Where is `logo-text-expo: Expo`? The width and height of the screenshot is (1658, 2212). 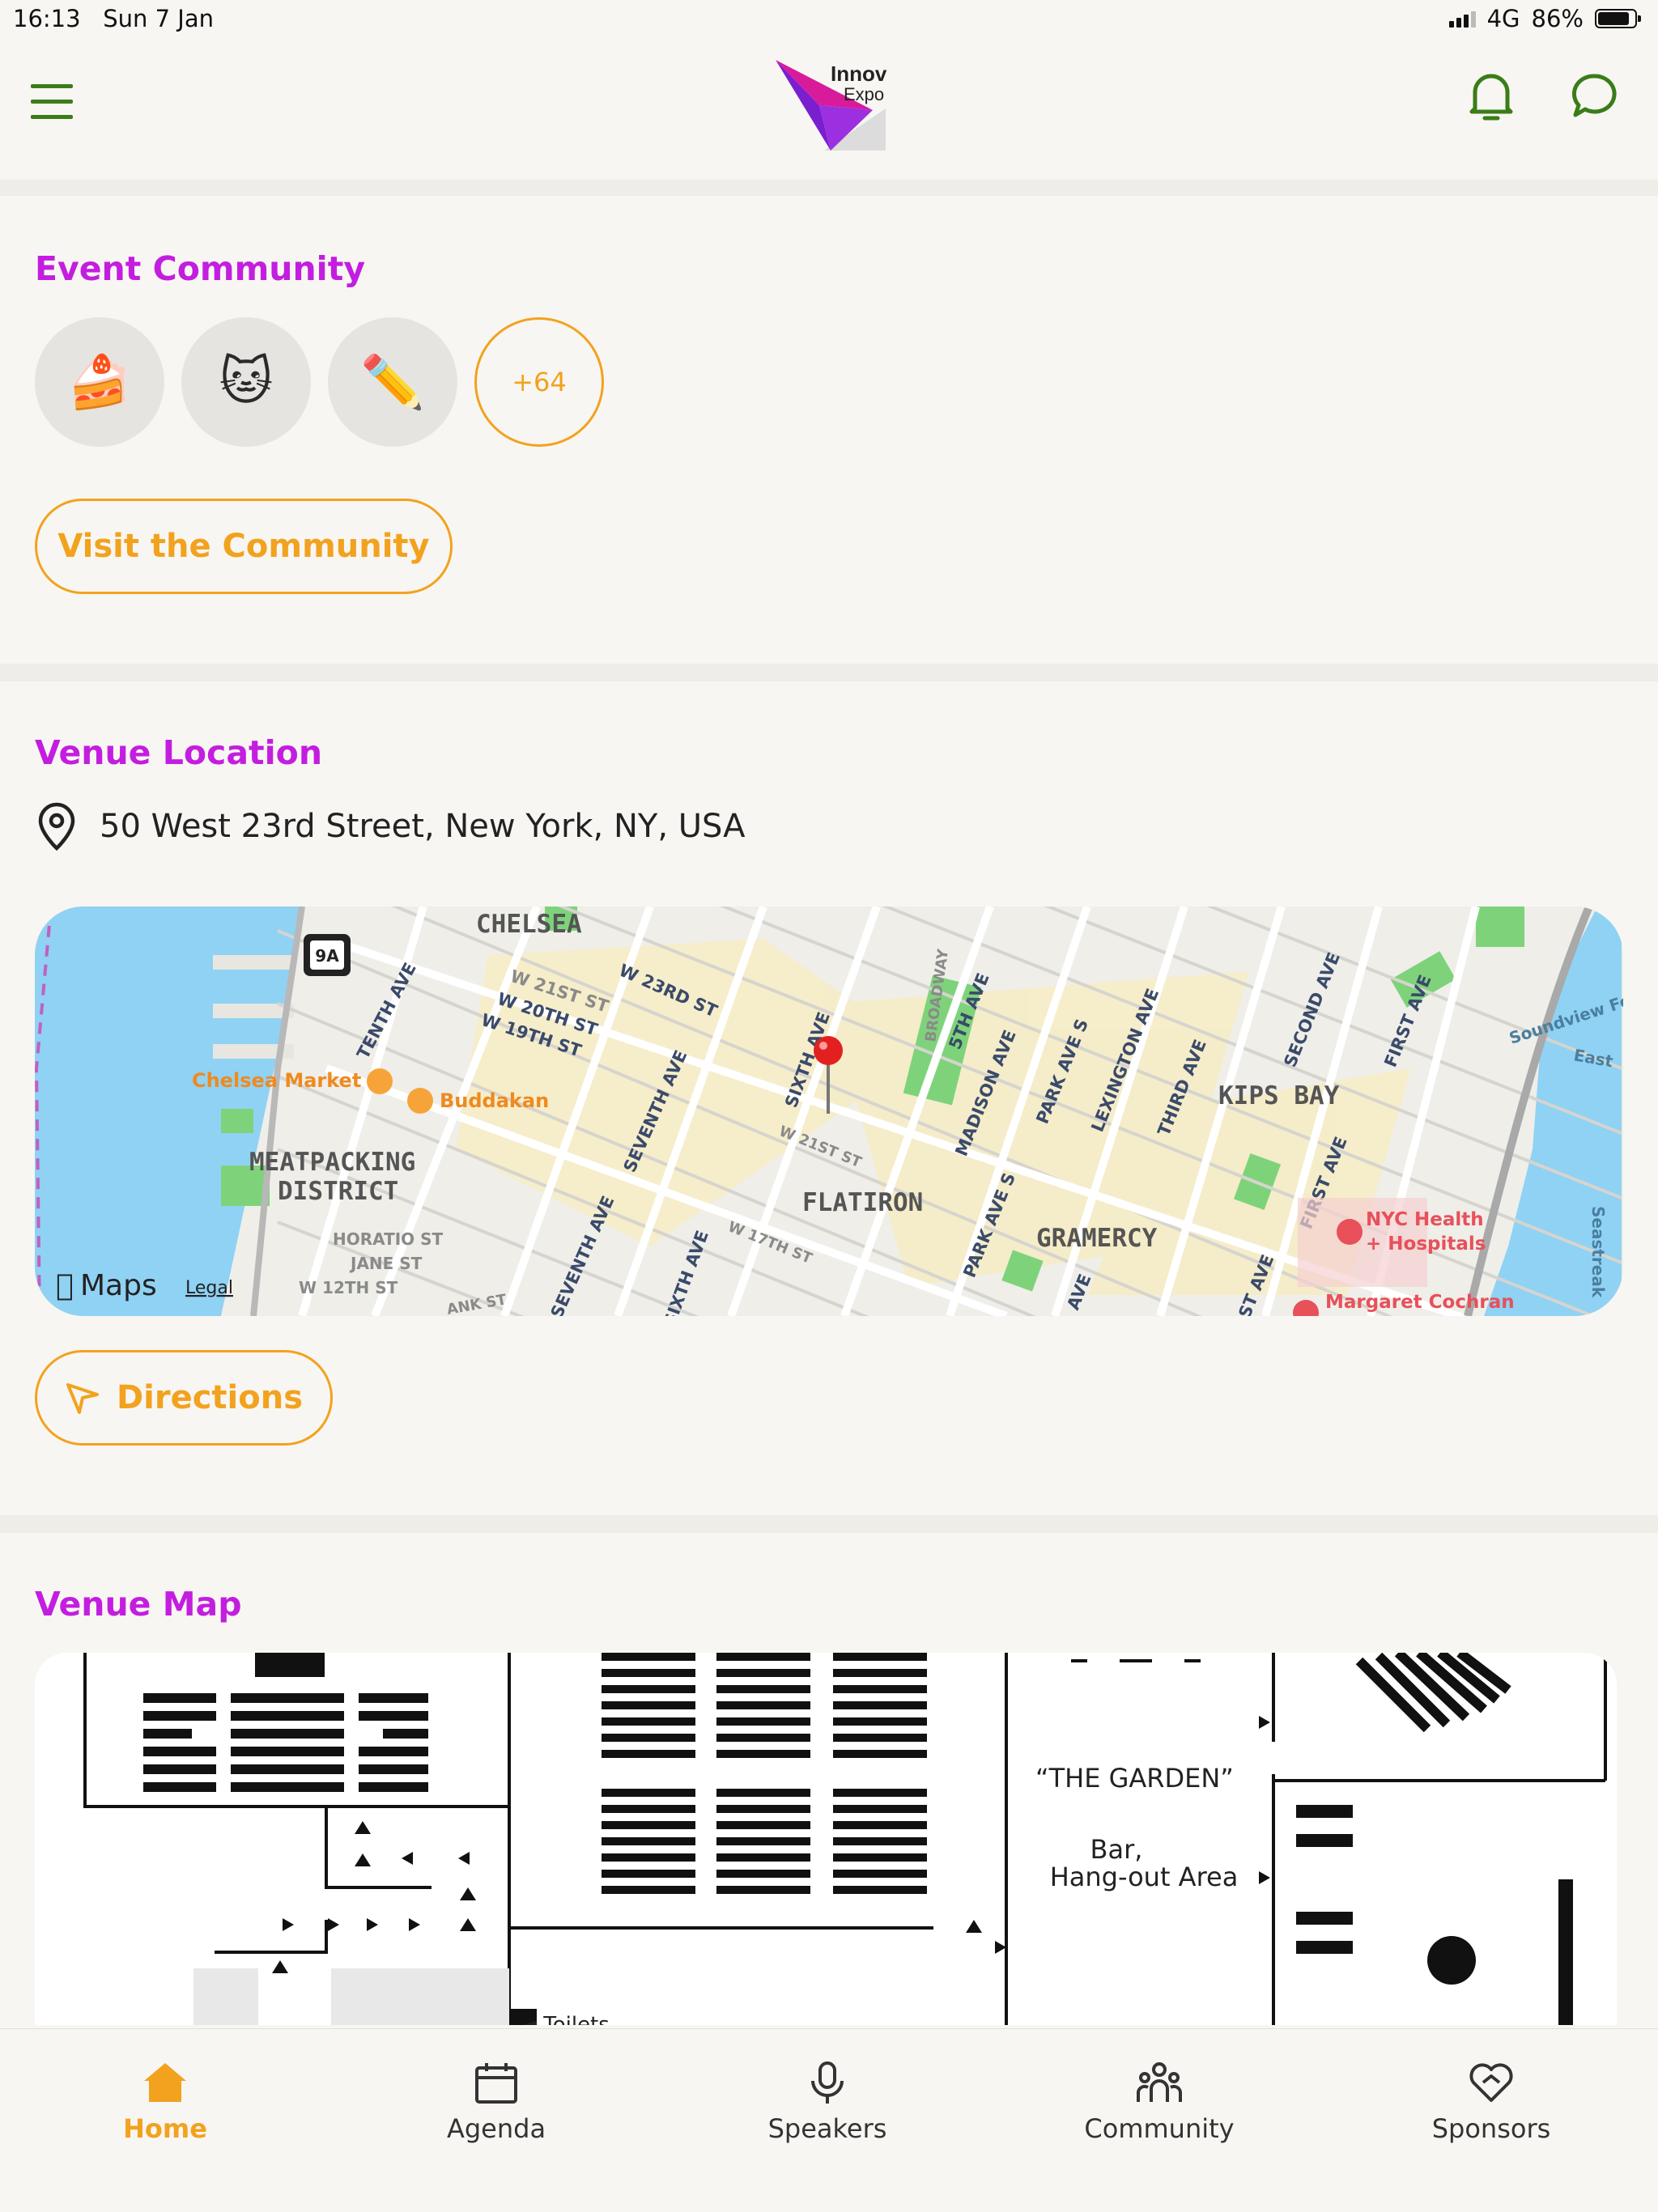
logo-text-expo: Expo is located at coordinates (864, 94).